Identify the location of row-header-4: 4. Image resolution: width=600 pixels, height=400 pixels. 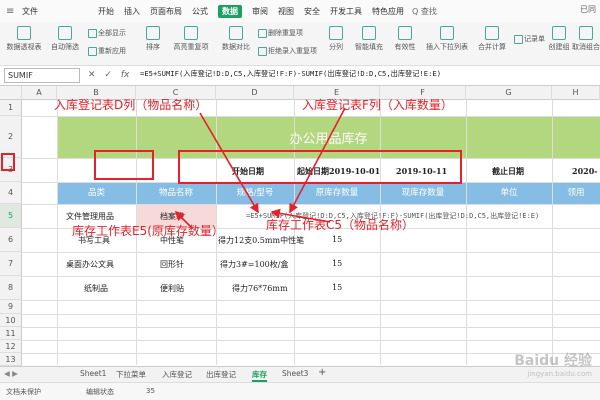
(11, 193).